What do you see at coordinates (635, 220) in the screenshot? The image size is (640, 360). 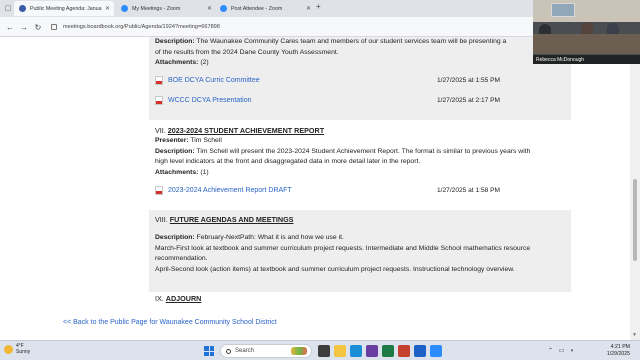 I see `scrollbar-thumb` at bounding box center [635, 220].